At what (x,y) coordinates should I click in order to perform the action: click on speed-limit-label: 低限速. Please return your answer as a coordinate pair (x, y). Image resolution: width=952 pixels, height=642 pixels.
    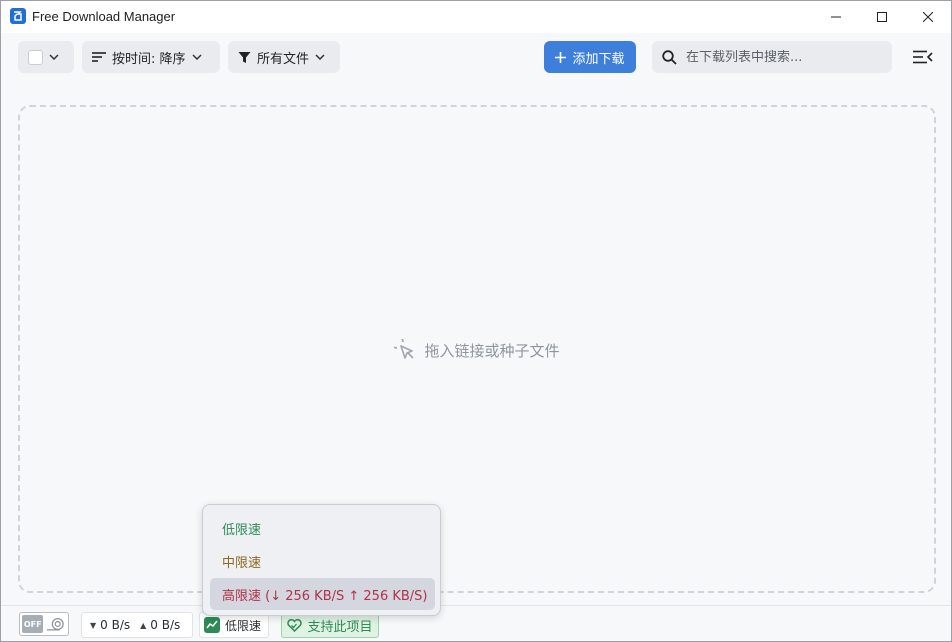
    Looking at the image, I should click on (243, 625).